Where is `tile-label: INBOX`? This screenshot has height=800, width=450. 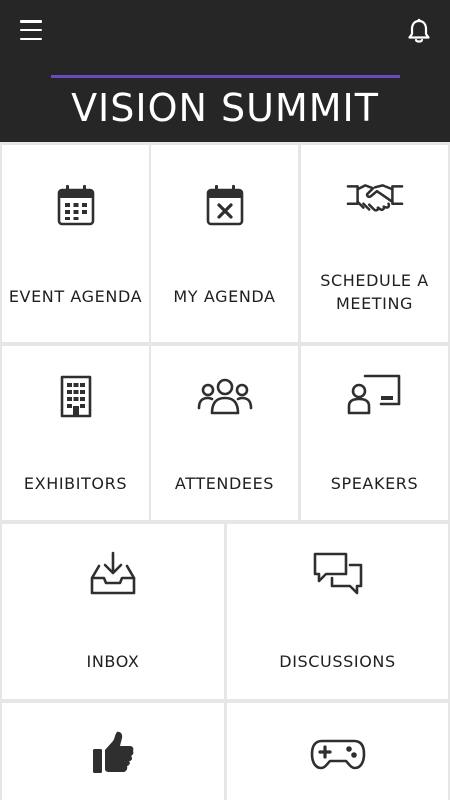 tile-label: INBOX is located at coordinates (113, 661).